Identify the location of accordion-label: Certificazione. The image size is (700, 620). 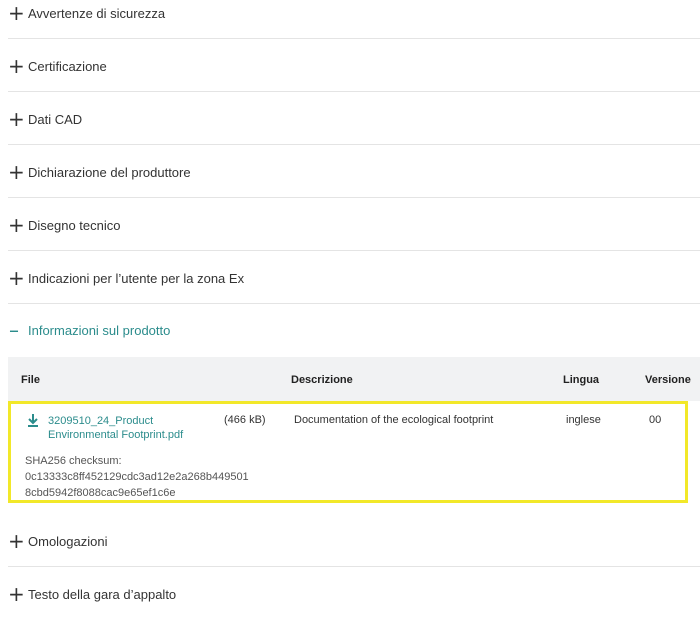
(67, 66).